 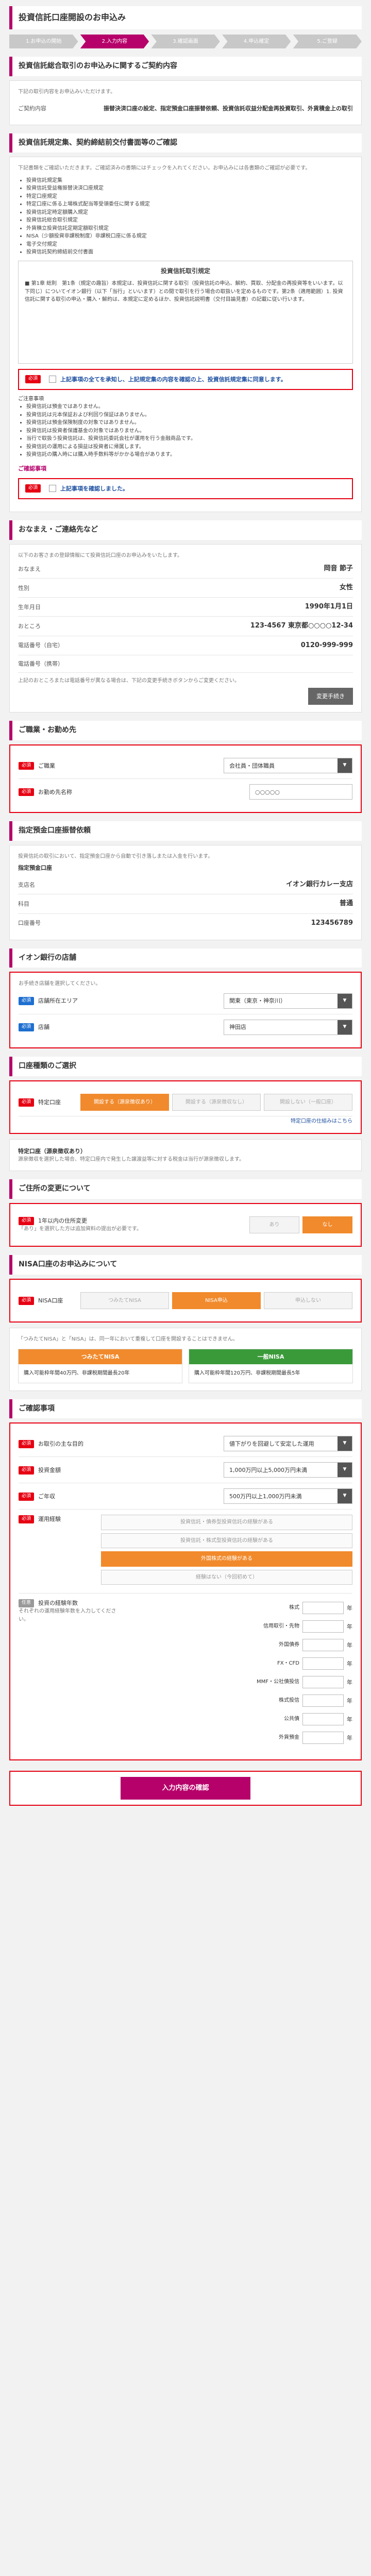 I want to click on nisa-option: NISA申込, so click(x=216, y=1301).